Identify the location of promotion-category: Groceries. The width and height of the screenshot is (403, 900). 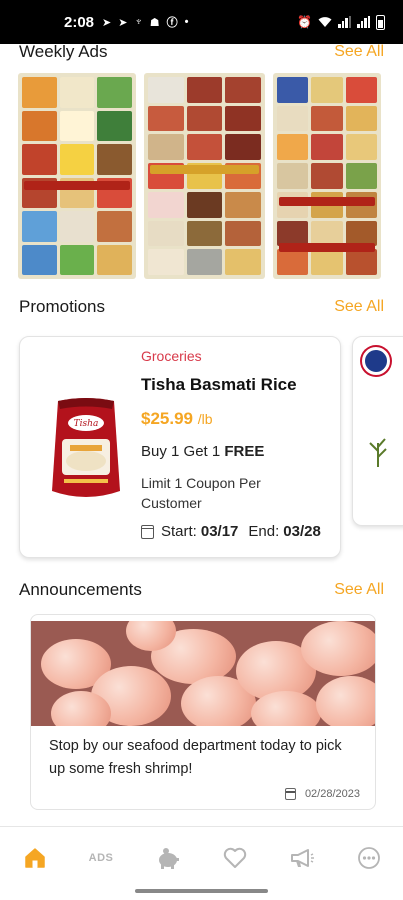
(171, 356).